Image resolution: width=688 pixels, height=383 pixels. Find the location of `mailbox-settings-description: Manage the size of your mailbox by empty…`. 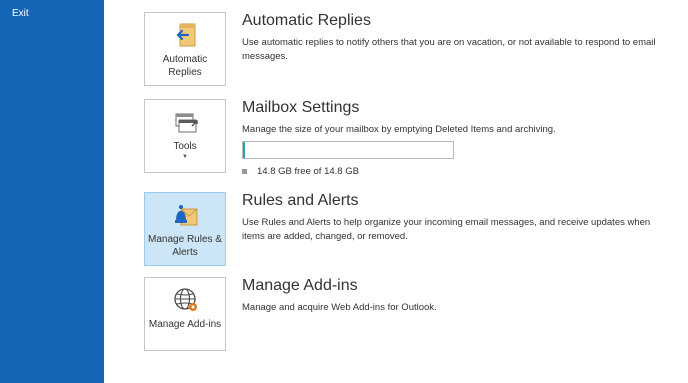

mailbox-settings-description: Manage the size of your mailbox by empty… is located at coordinates (399, 129).